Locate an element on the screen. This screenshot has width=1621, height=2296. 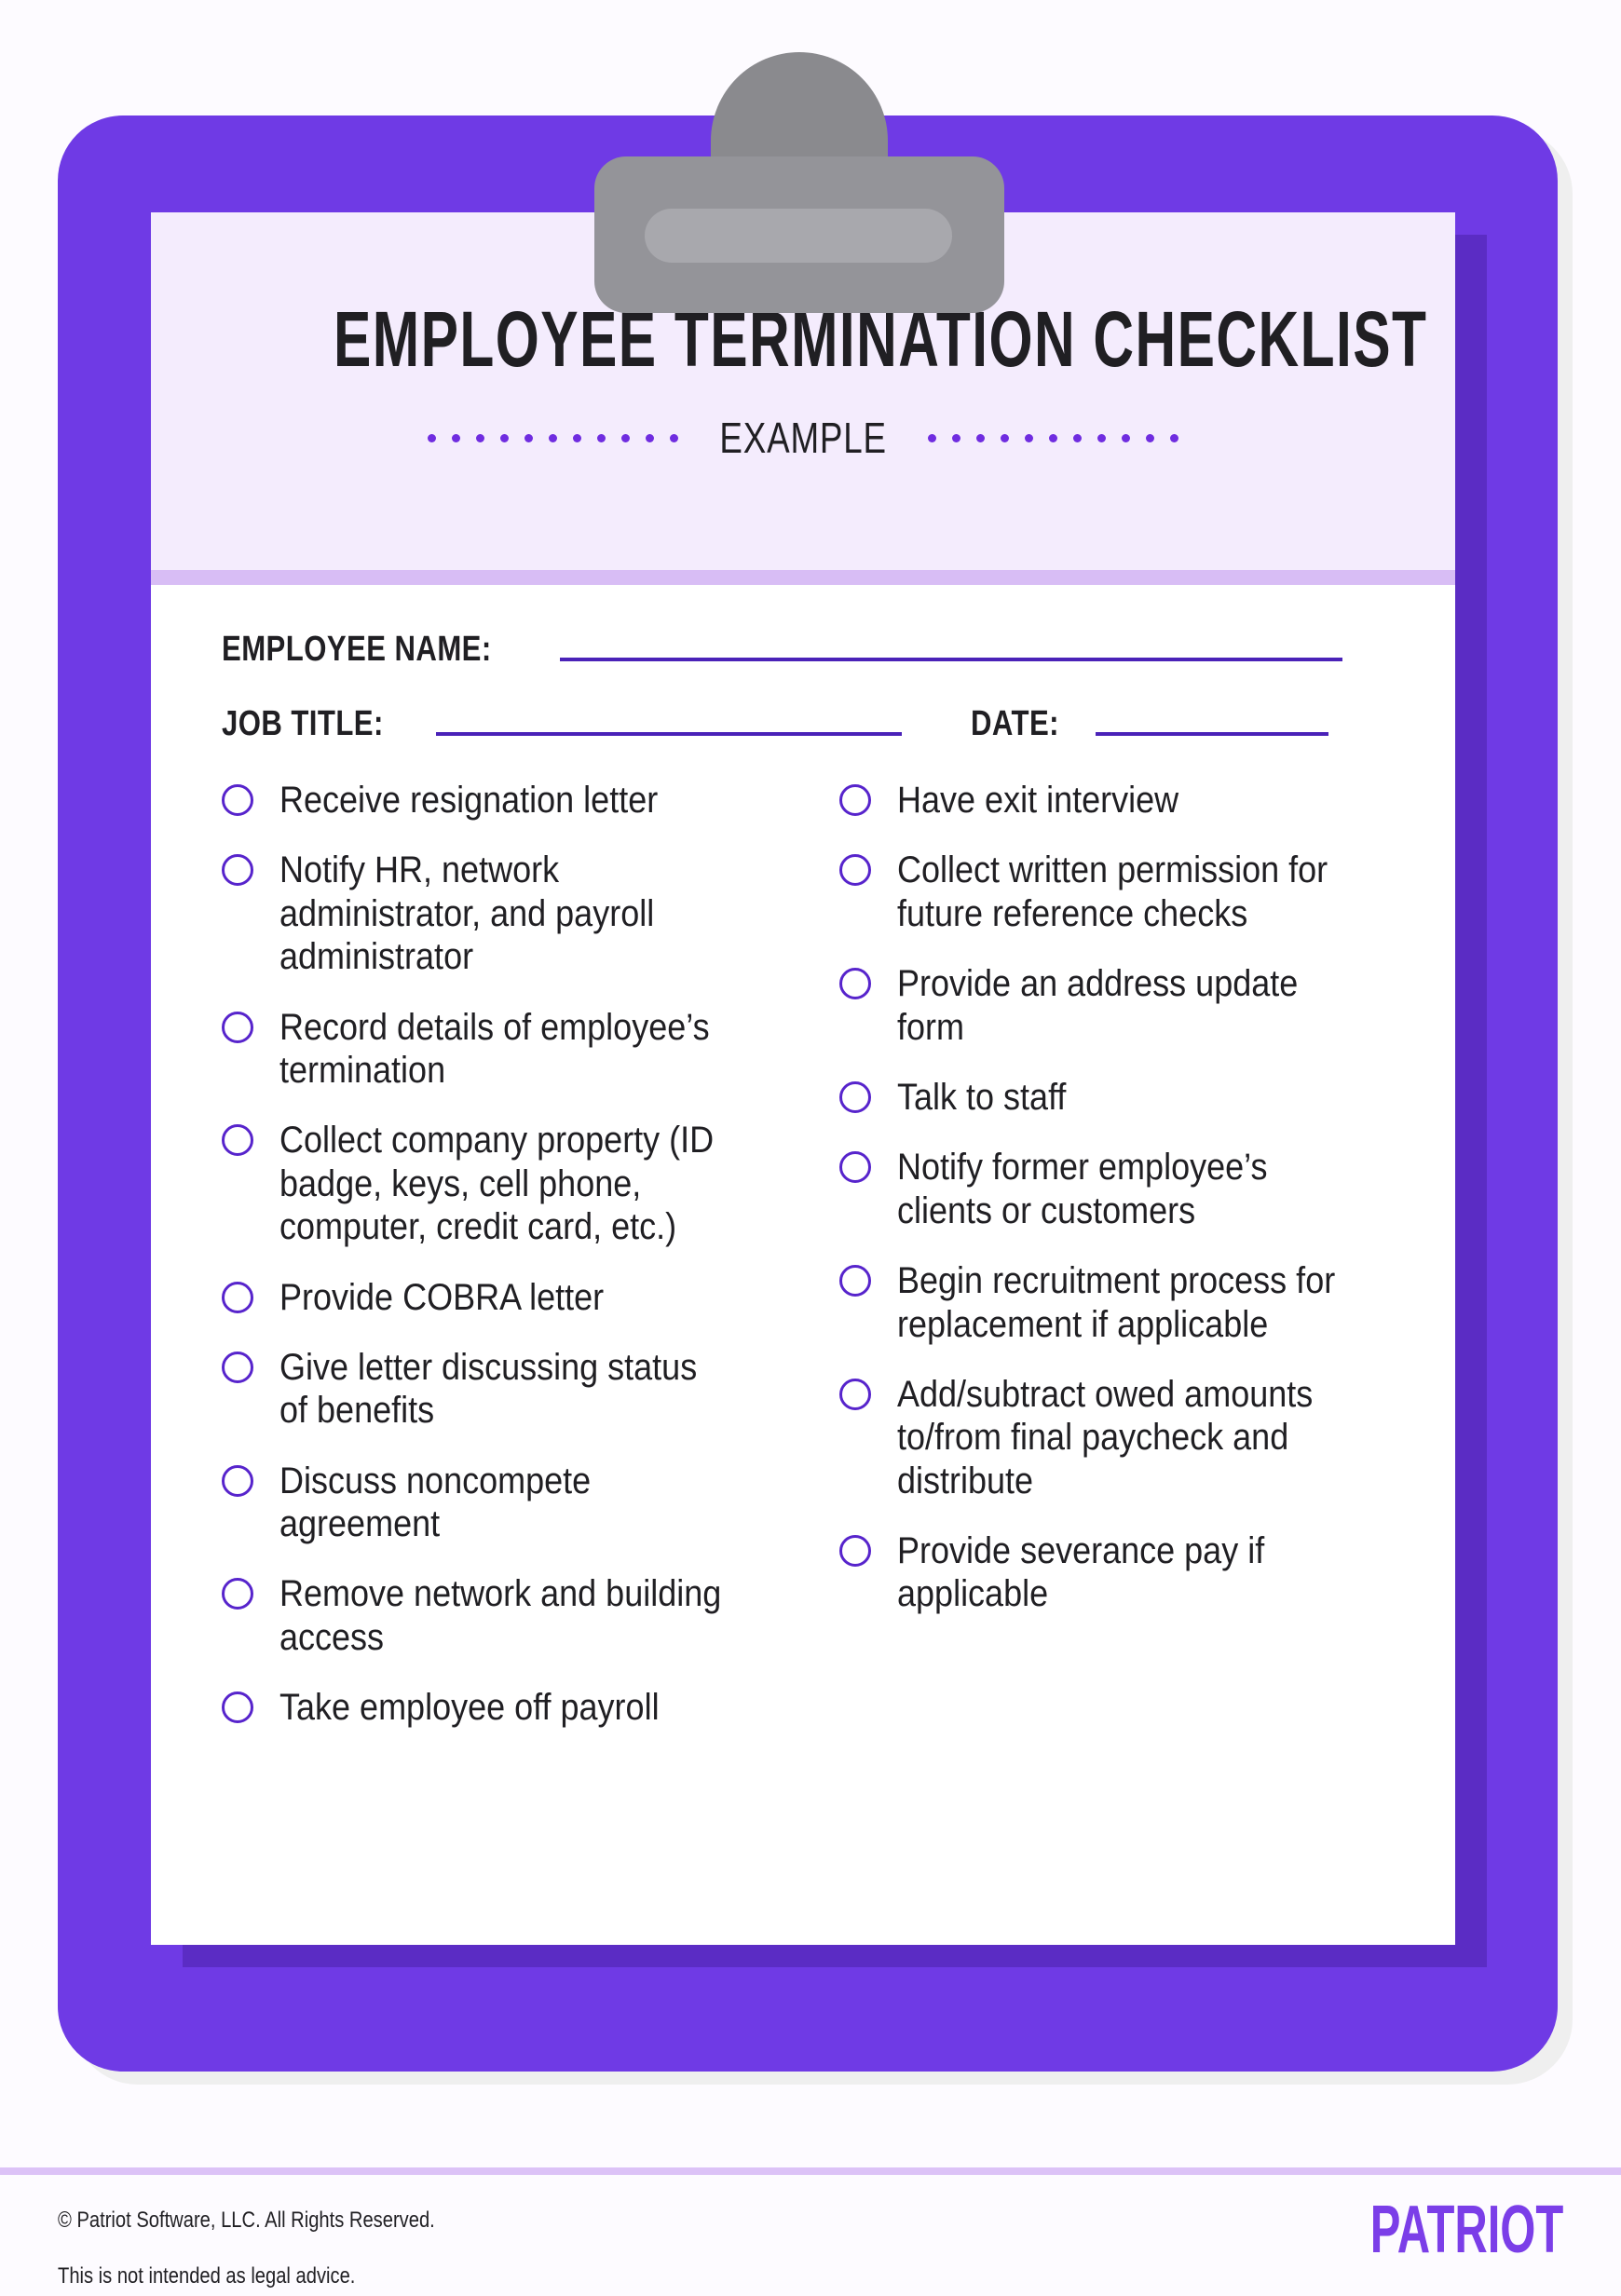
list-item-label: Provide severance pay if applicable is located at coordinates (1081, 1572).